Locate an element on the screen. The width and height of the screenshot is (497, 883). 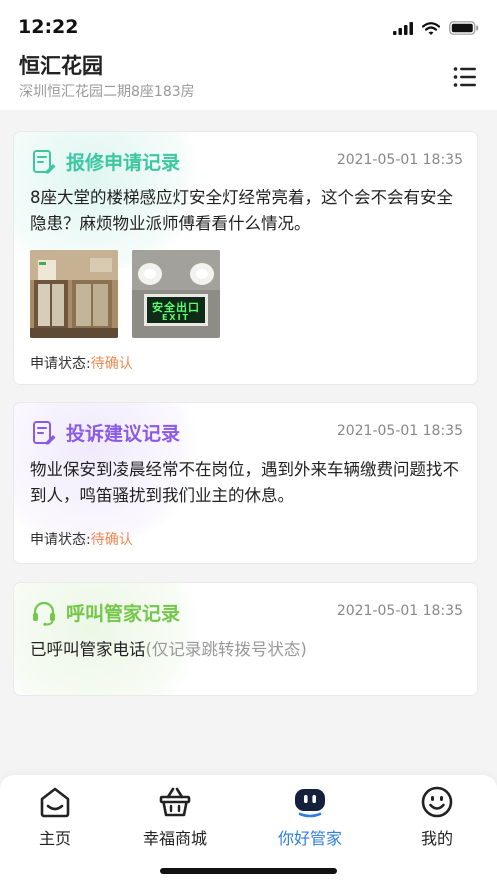
tab-label: 幸福商城 is located at coordinates (174, 838).